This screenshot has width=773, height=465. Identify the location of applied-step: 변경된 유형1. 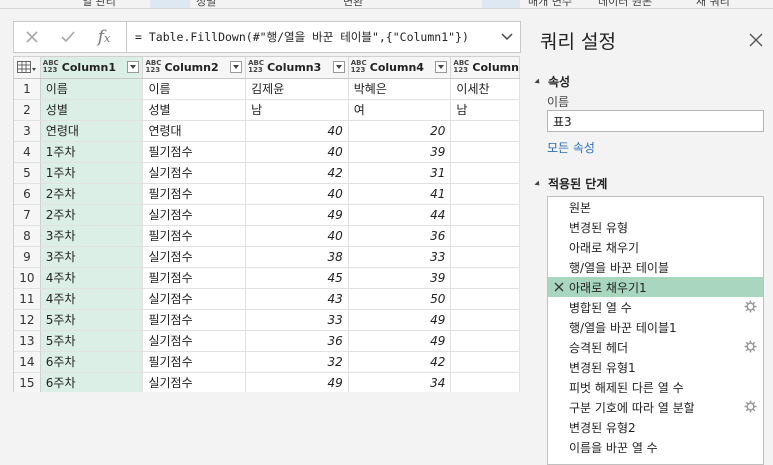
(655, 367).